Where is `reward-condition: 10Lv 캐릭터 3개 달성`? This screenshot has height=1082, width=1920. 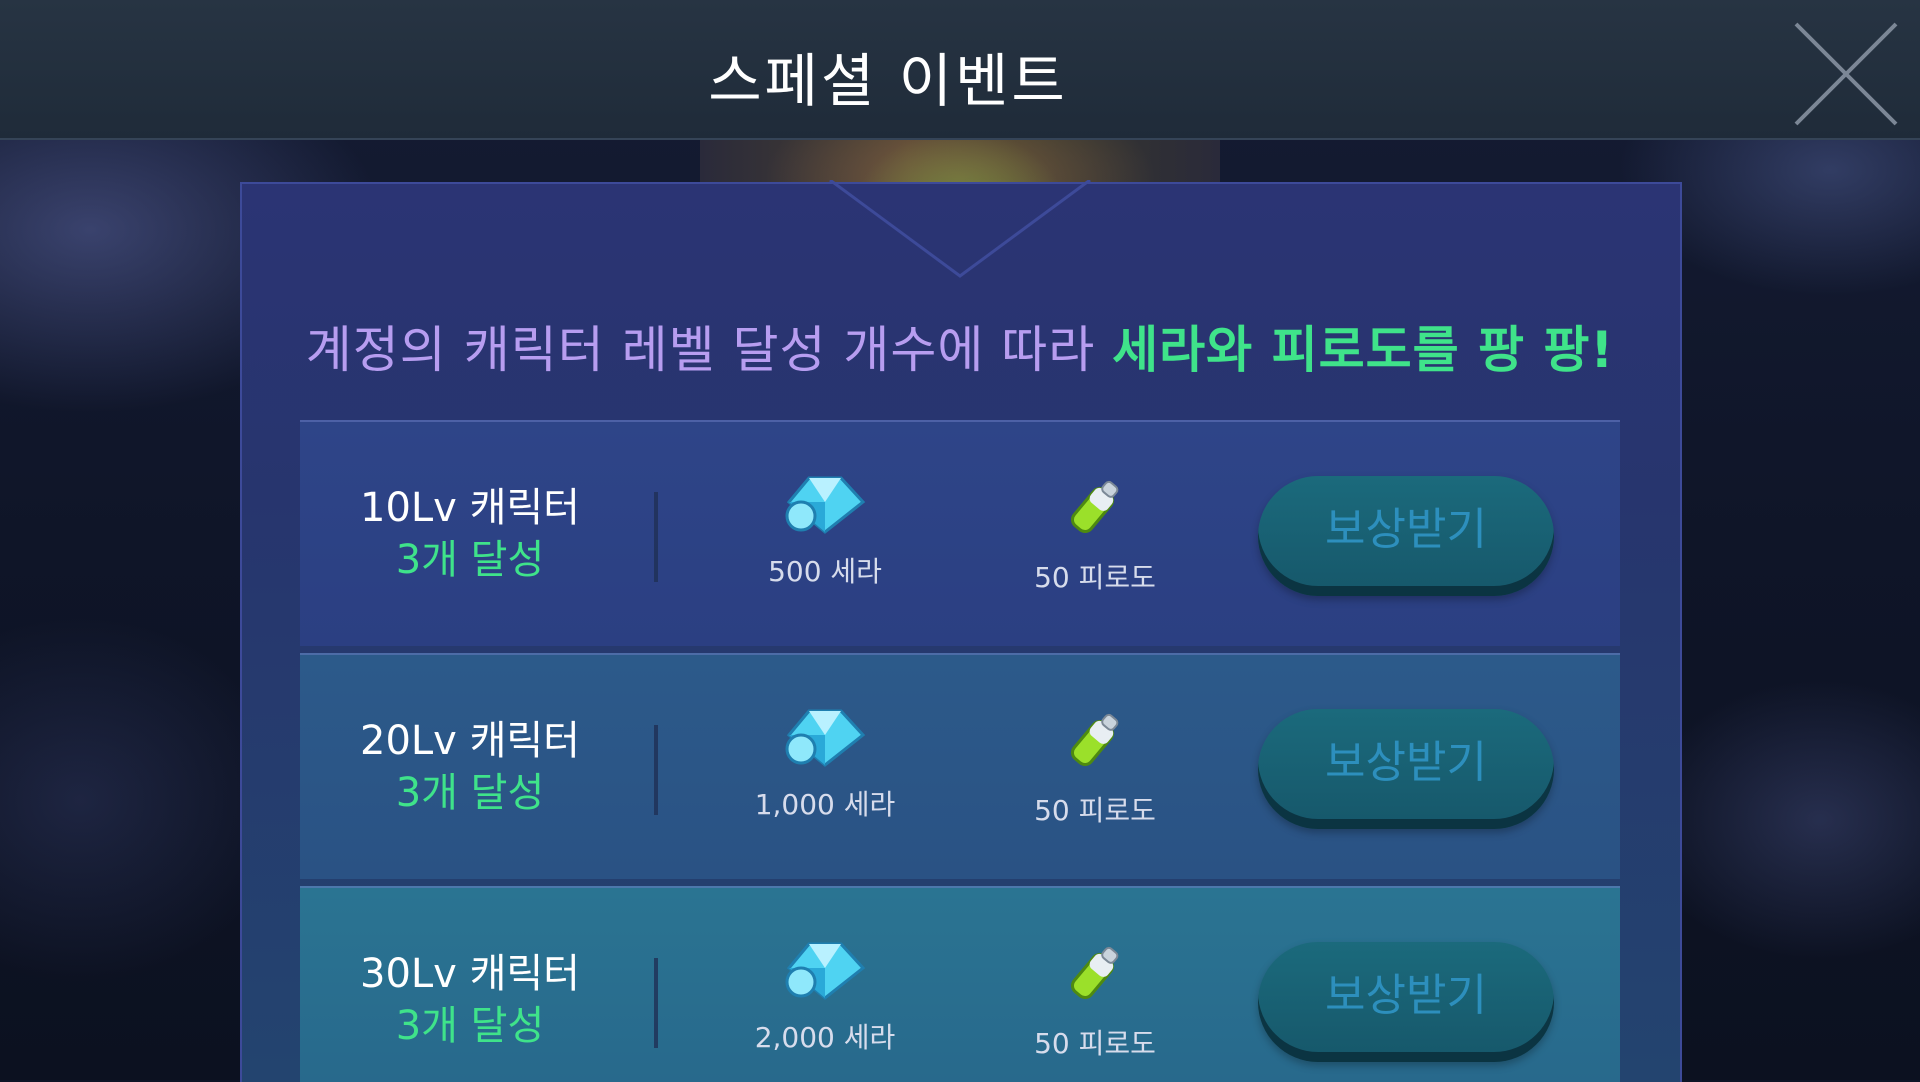
reward-condition: 10Lv 캐릭터 3개 달성 is located at coordinates (470, 534).